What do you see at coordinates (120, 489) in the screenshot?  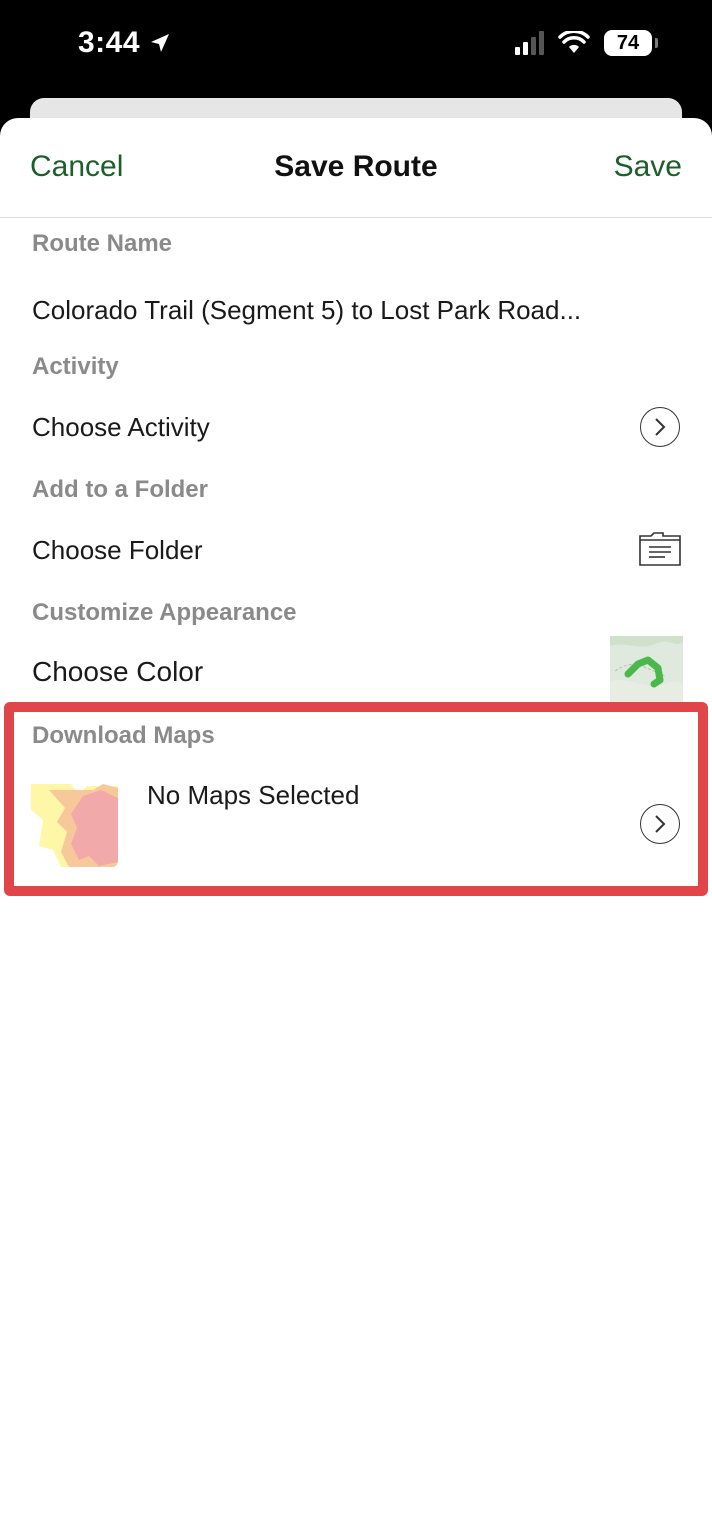 I see `folder-label: Add to a Folder` at bounding box center [120, 489].